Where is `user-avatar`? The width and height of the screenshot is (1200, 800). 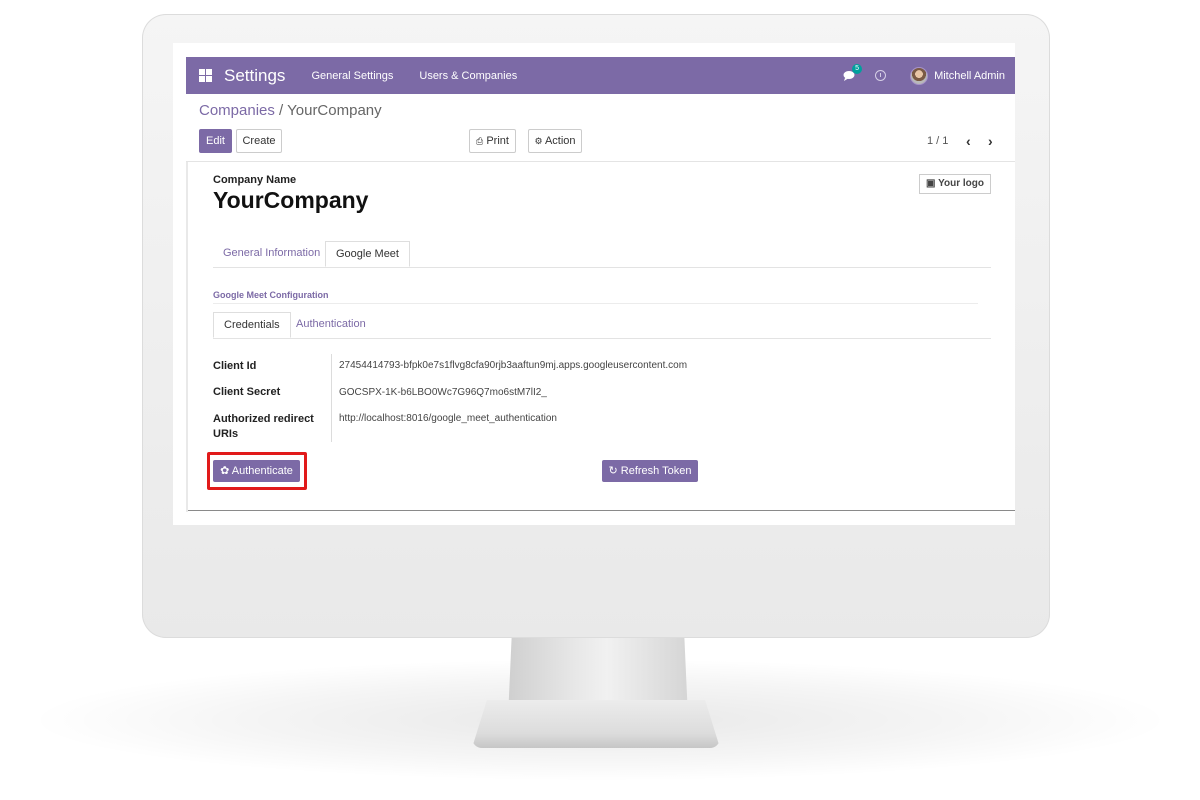
user-avatar is located at coordinates (919, 75).